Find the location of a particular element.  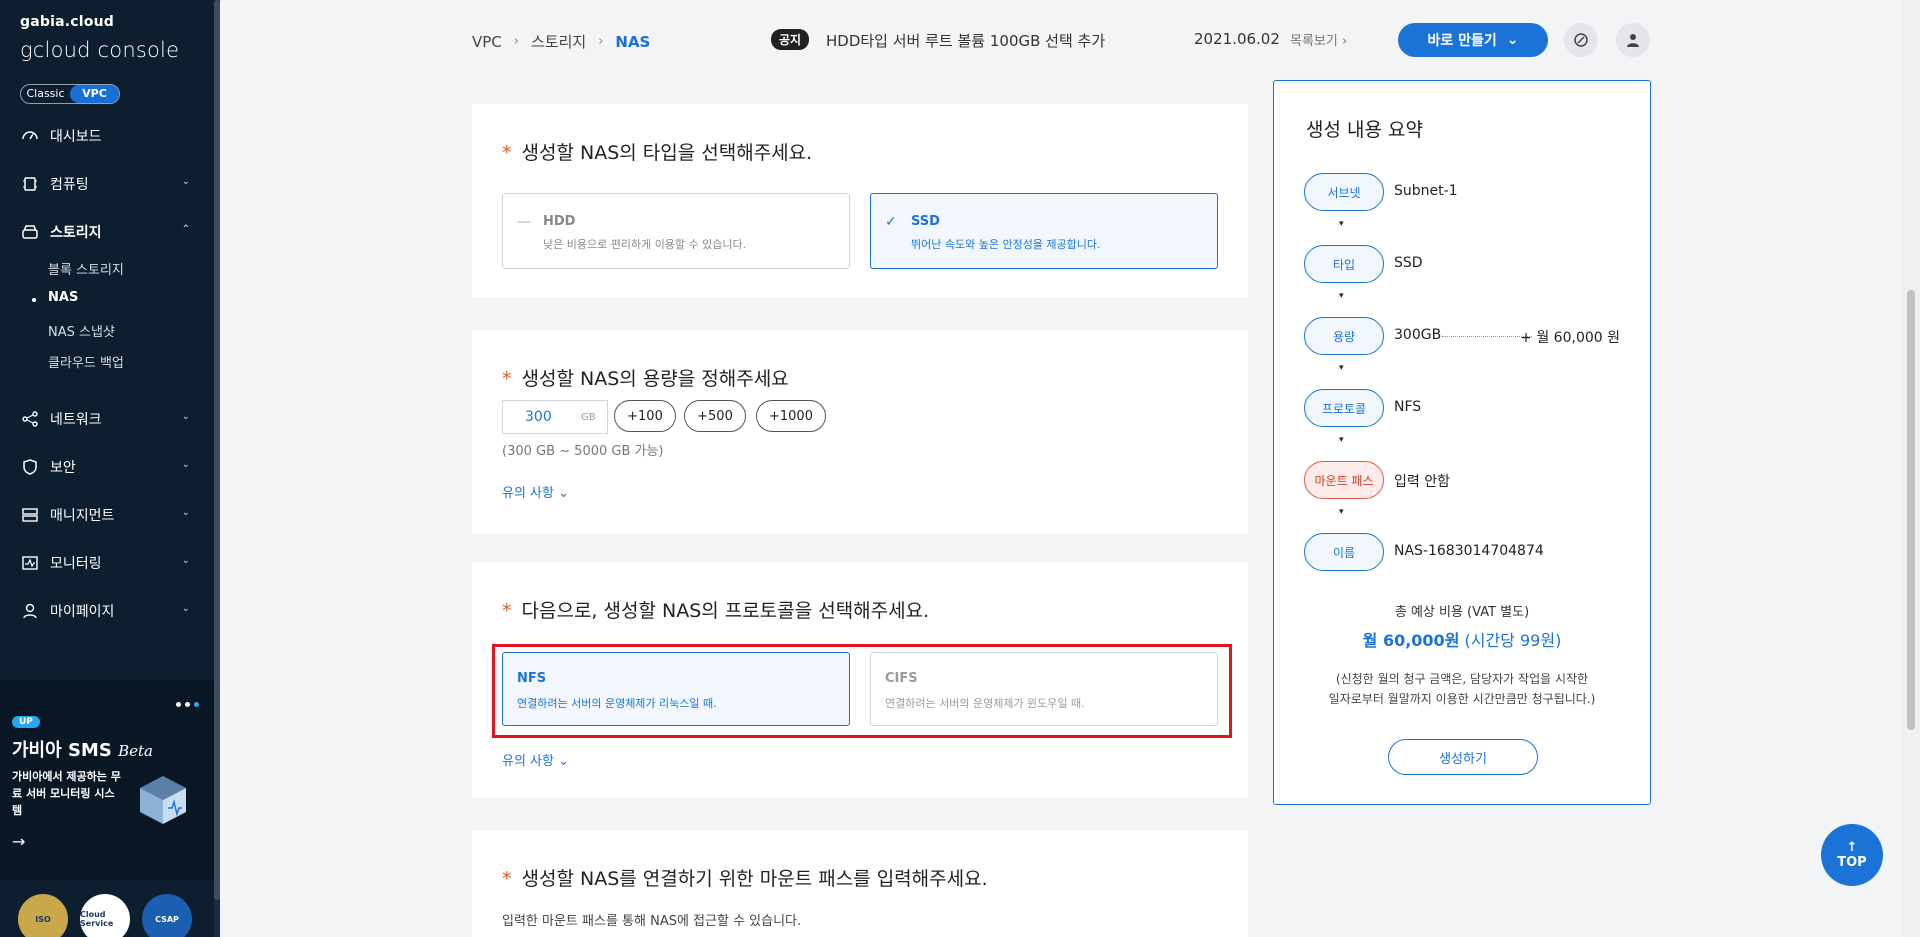

sidebar-item-storage: 스토리지 ⌃ is located at coordinates (107, 232).